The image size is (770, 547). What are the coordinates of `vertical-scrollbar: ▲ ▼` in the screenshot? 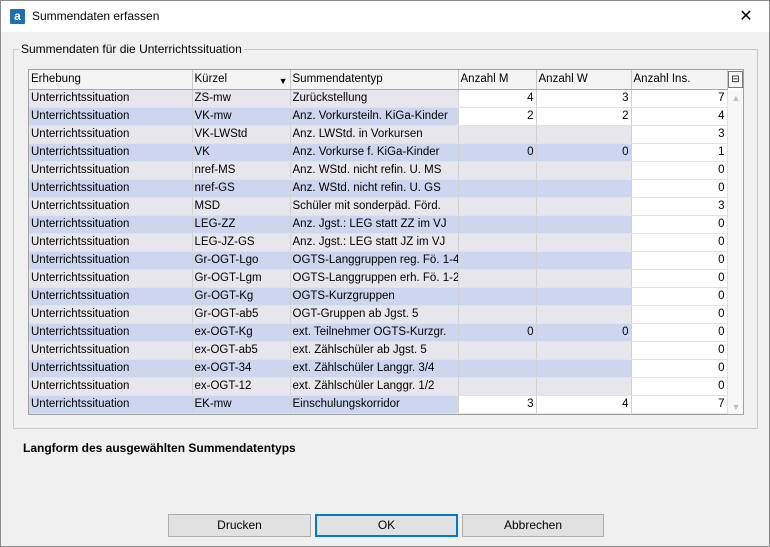 It's located at (735, 252).